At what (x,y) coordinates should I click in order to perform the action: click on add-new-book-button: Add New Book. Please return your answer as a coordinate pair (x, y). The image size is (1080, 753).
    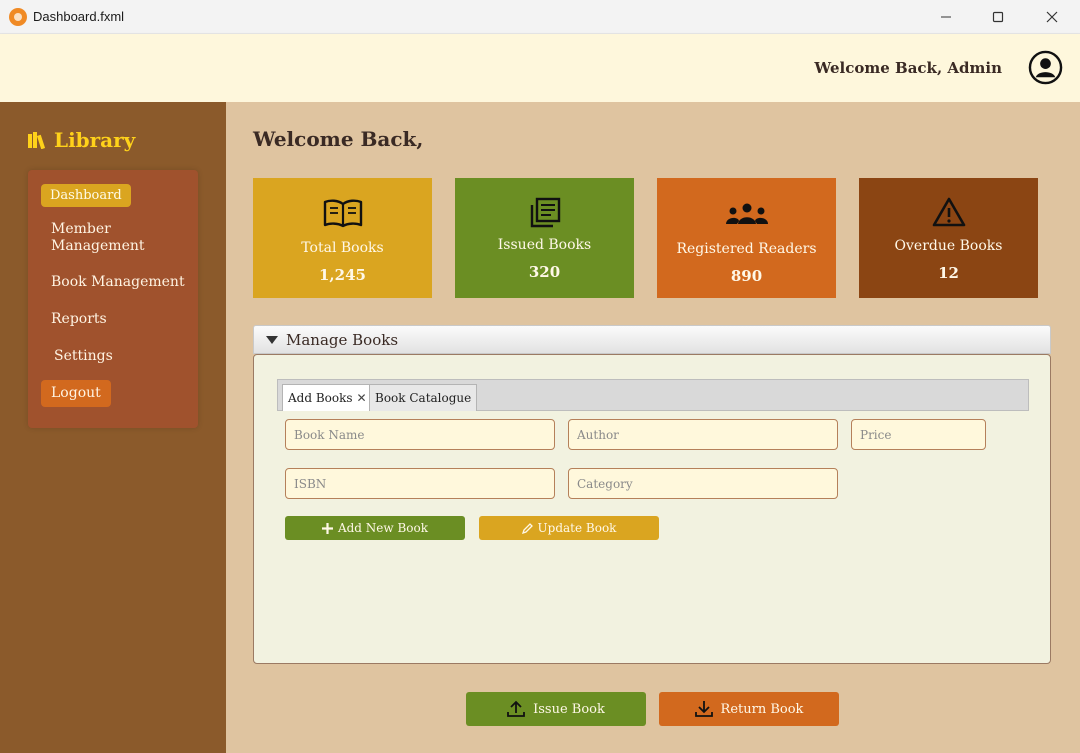
    Looking at the image, I should click on (375, 528).